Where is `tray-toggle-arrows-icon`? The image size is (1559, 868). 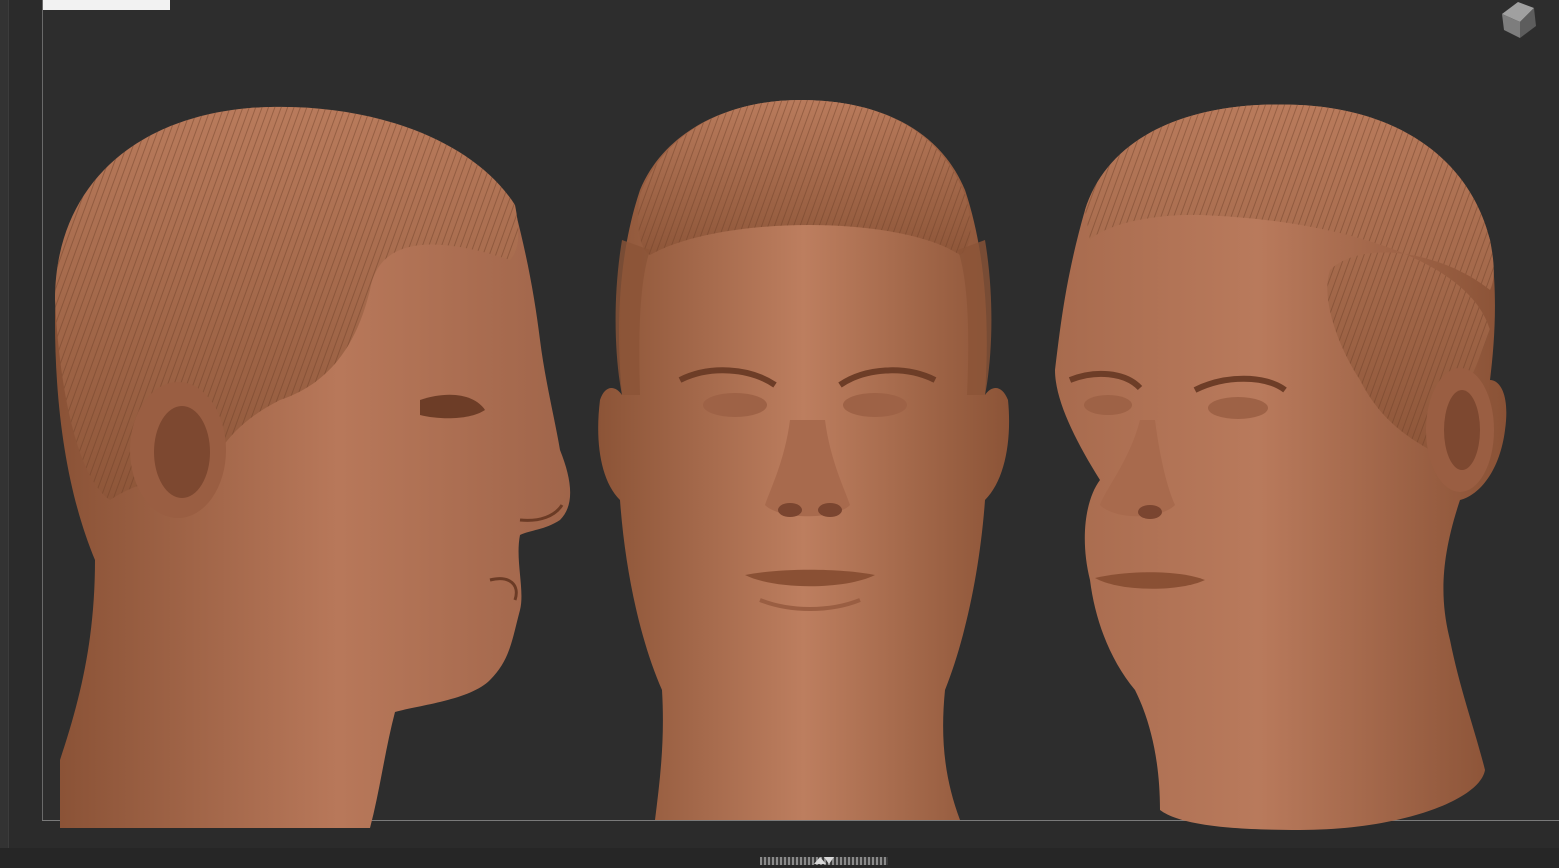 tray-toggle-arrows-icon is located at coordinates (824, 860).